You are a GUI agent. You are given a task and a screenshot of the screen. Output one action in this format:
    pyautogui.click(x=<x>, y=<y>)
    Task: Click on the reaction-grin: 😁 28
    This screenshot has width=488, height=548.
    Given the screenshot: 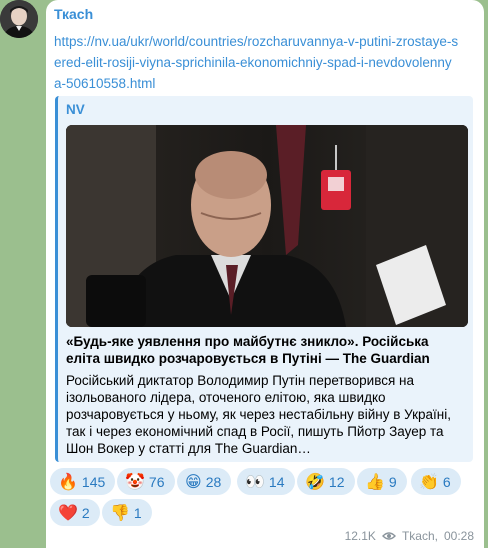 What is the action you would take?
    pyautogui.click(x=204, y=481)
    